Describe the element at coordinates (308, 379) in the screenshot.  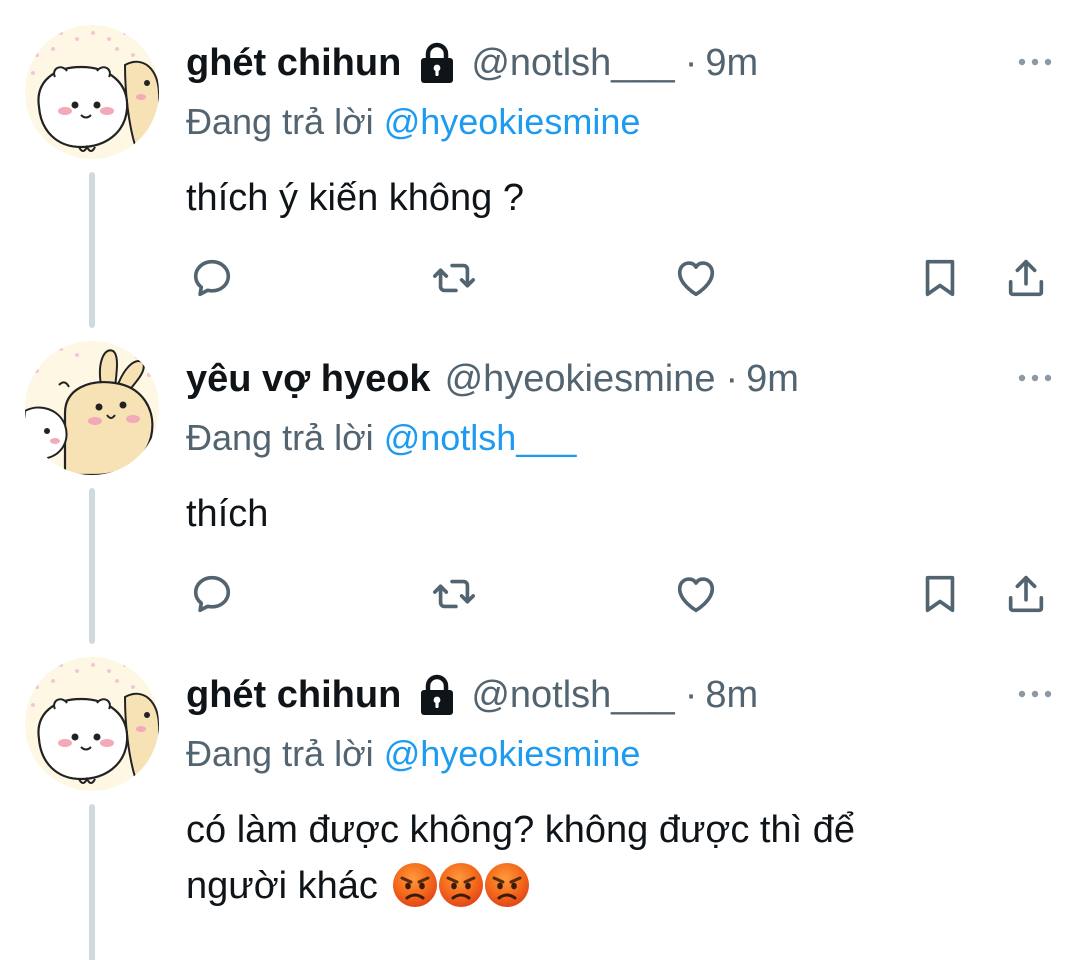
I see `display-name: yêu vợ hyeok` at that location.